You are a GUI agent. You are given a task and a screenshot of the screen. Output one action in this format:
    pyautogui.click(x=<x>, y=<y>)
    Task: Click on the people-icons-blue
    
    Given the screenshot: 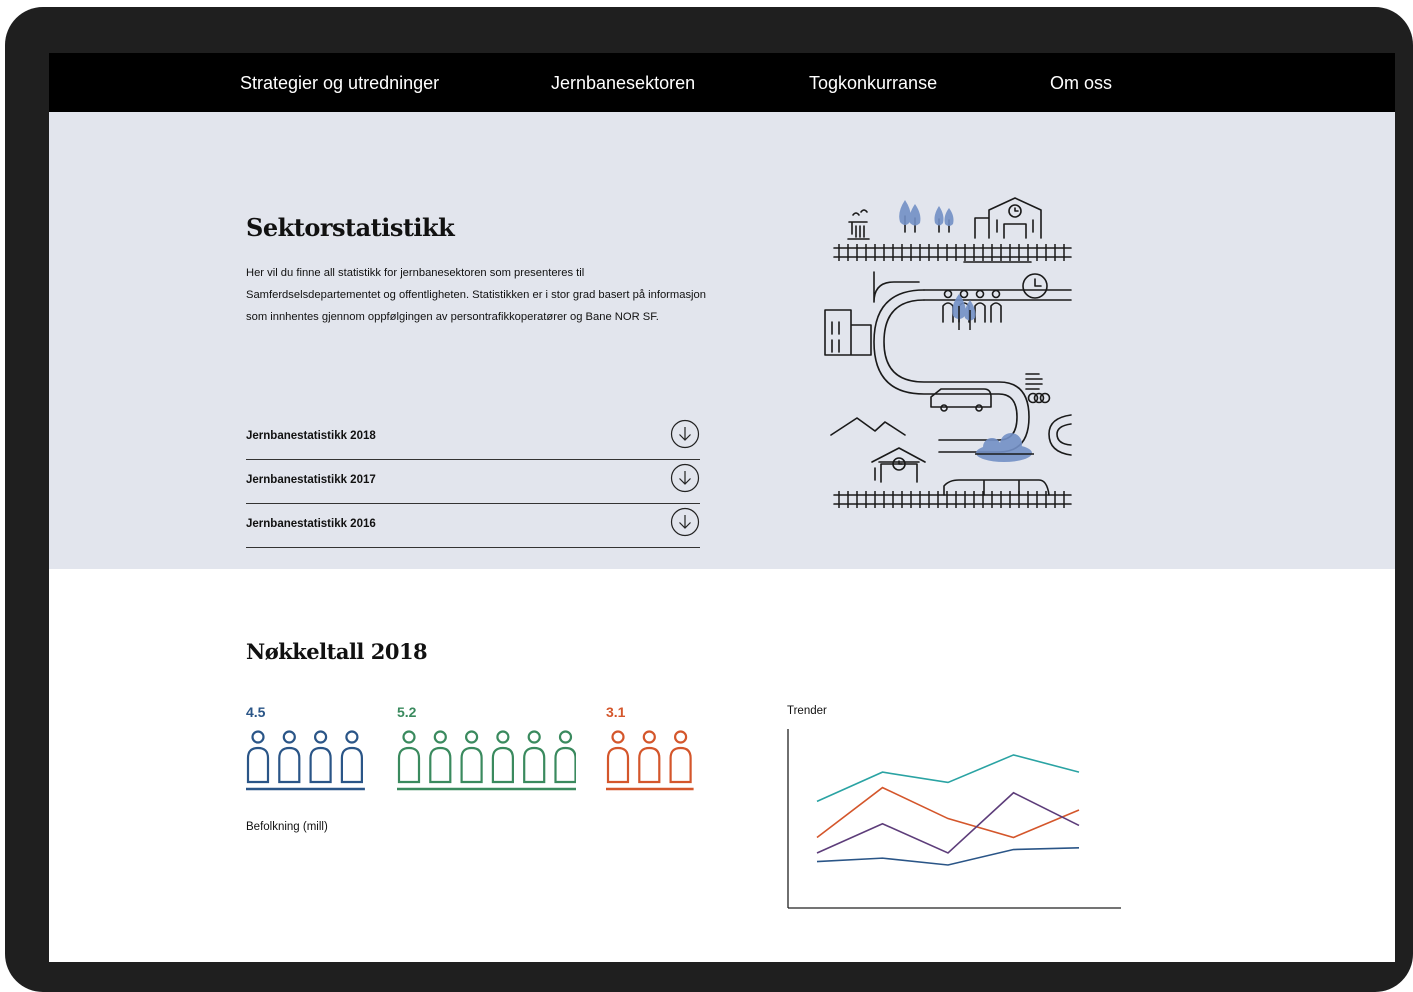 What is the action you would take?
    pyautogui.click(x=305, y=760)
    